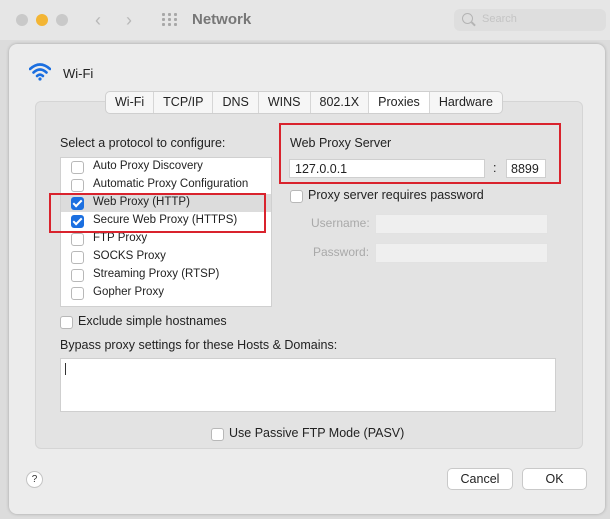  Describe the element at coordinates (166, 293) in the screenshot. I see `protocol-item-gopher-proxy: Gopher Proxy` at that location.